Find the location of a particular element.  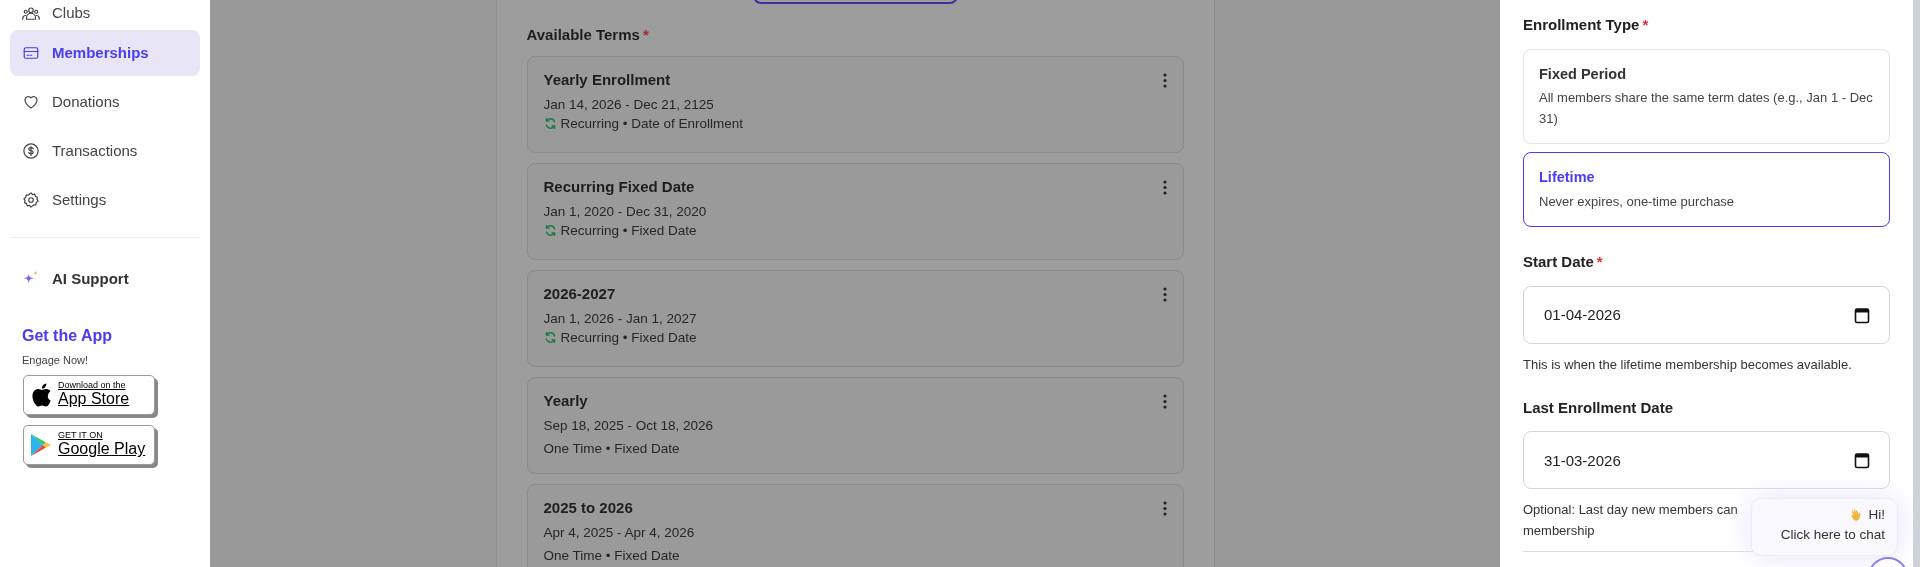

heart-icon is located at coordinates (31, 102).